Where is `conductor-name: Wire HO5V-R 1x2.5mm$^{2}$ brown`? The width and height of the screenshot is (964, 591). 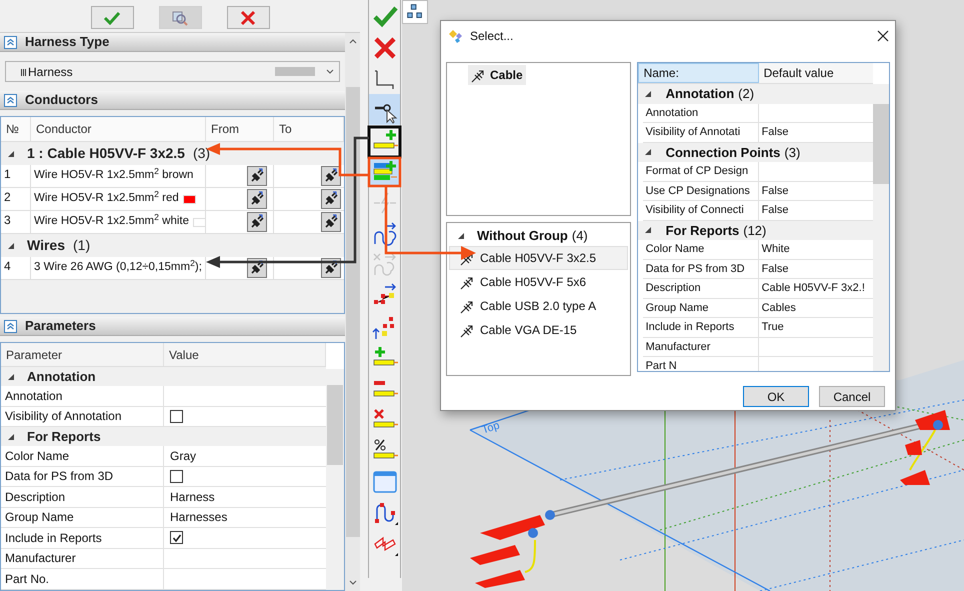
conductor-name: Wire HO5V-R 1x2.5mm$^{2}$ brown is located at coordinates (114, 176).